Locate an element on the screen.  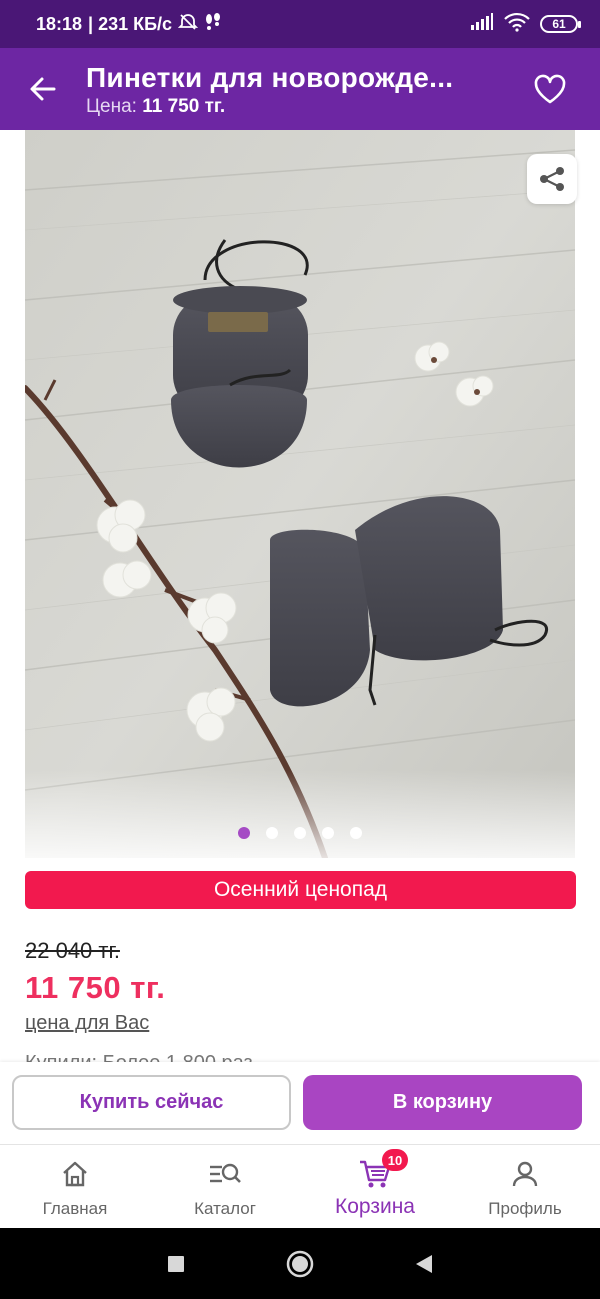
back-system-button is located at coordinates (424, 1263).